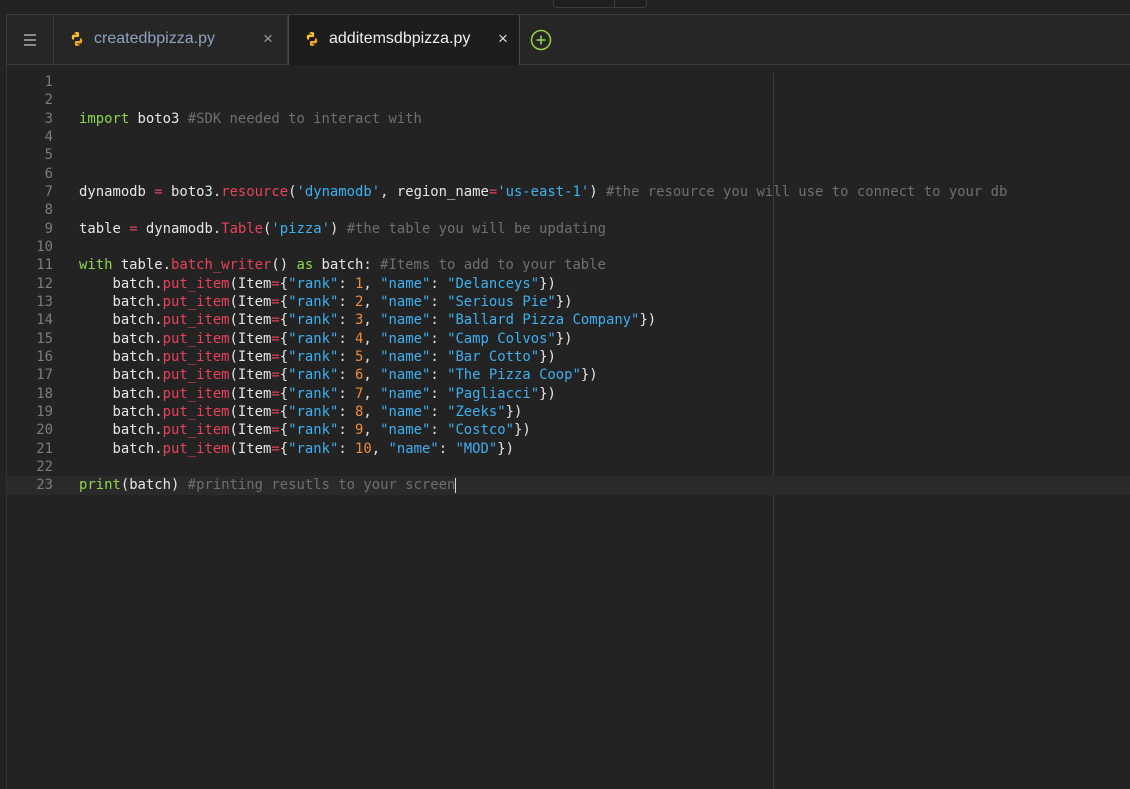 The image size is (1130, 789). I want to click on code-line: 4, so click(568, 137).